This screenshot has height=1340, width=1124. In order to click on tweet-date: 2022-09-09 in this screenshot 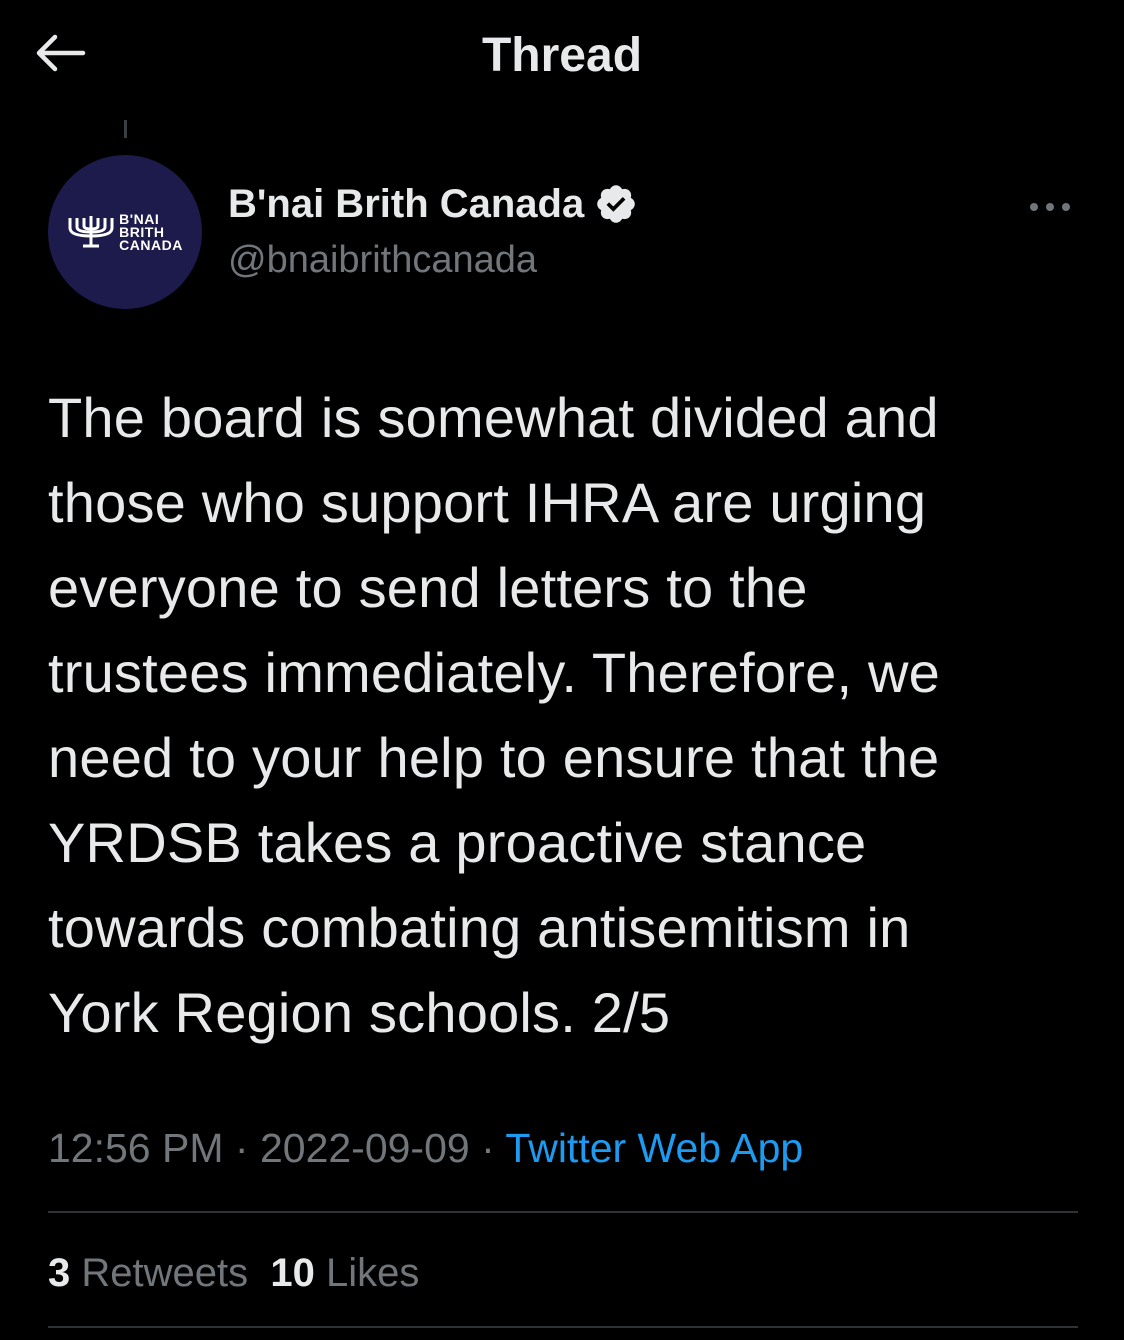, I will do `click(365, 1148)`.